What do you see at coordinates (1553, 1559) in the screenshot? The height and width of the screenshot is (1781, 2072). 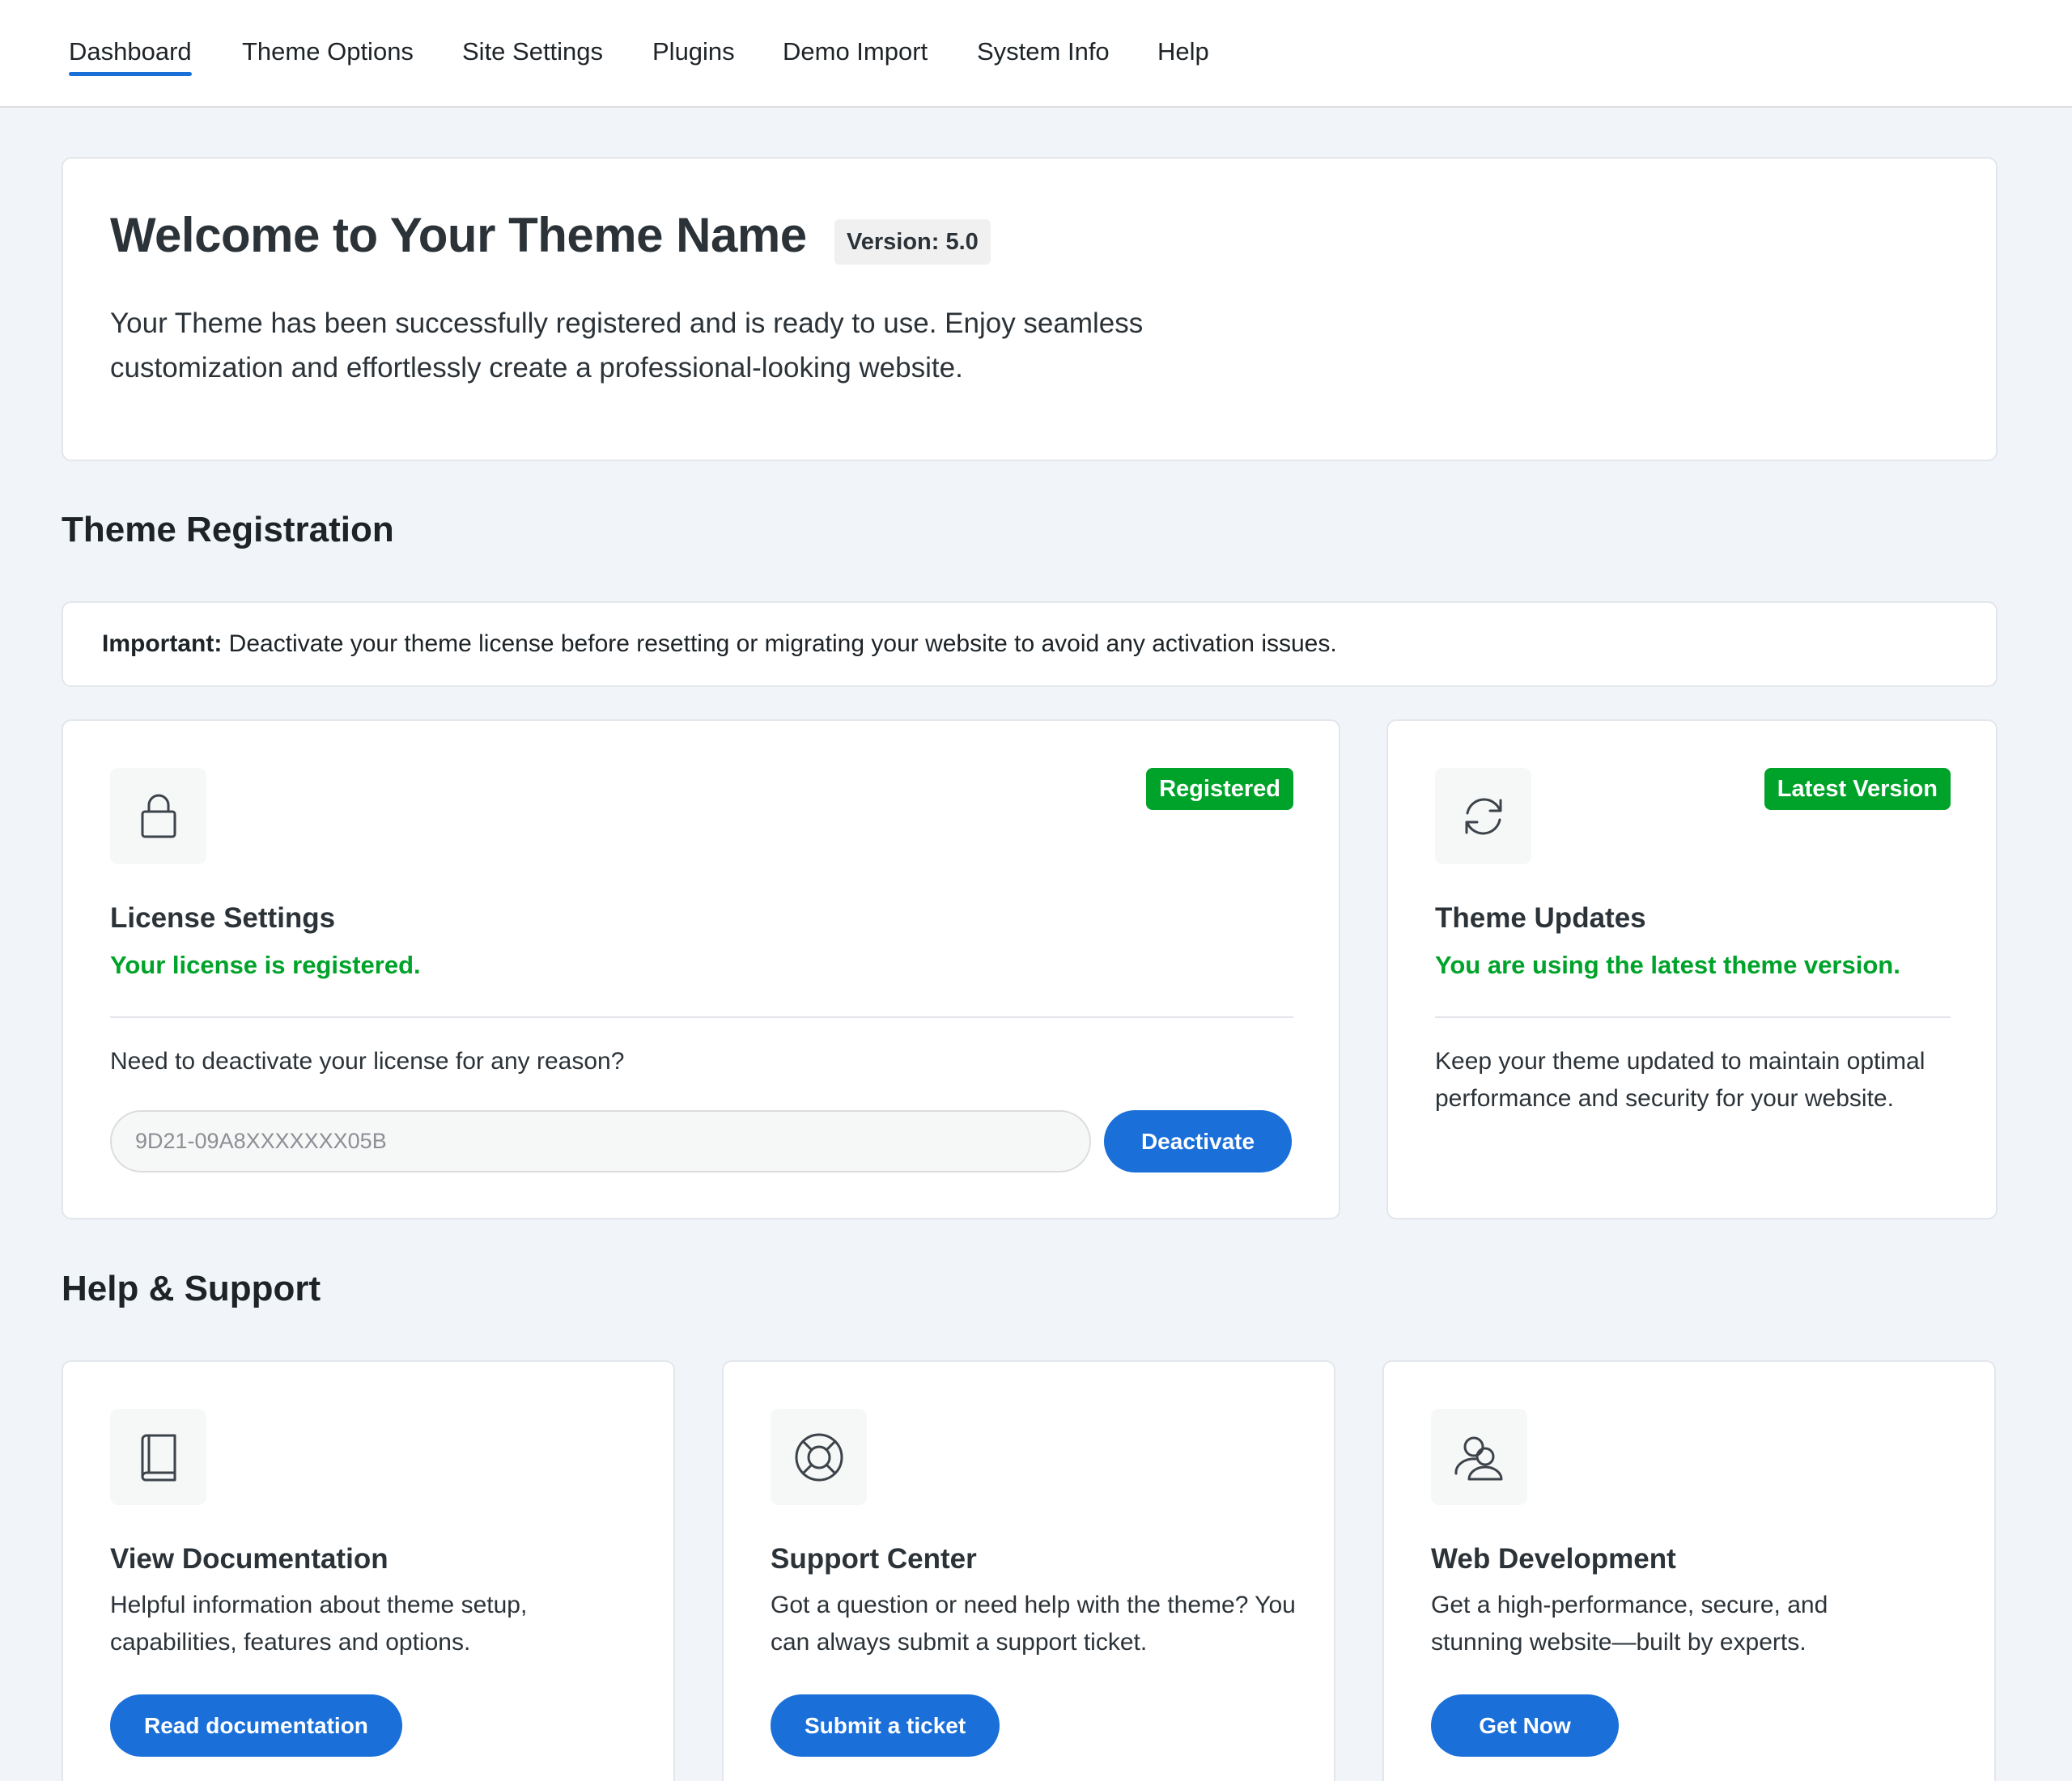 I see `web-development-heading: Web Development` at bounding box center [1553, 1559].